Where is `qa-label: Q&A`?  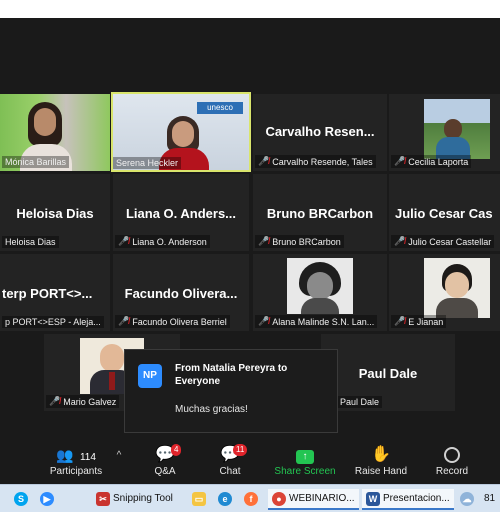 qa-label: Q&A is located at coordinates (165, 471).